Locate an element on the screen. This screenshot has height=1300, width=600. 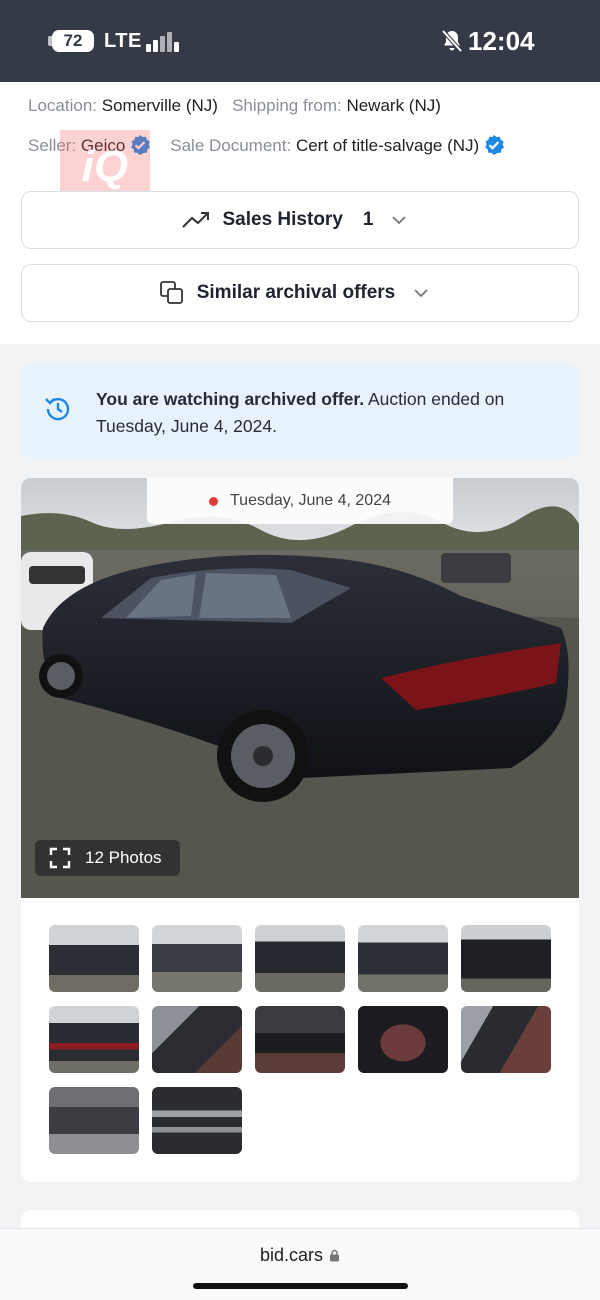
document-label: Sale Document: is located at coordinates (231, 145).